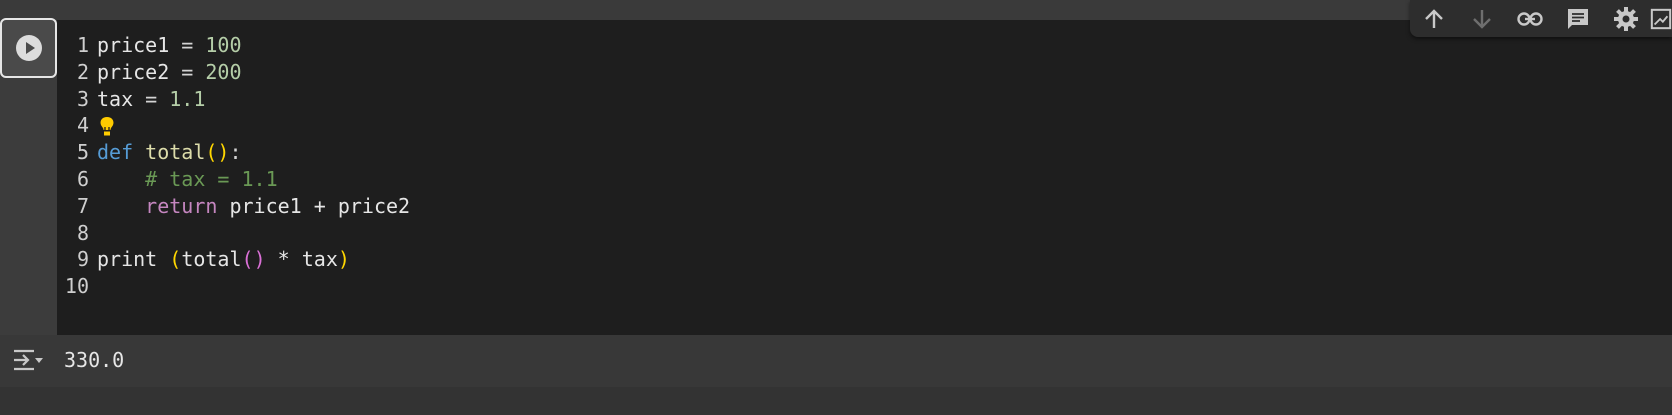 This screenshot has width=1672, height=415. What do you see at coordinates (343, 259) in the screenshot?
I see `code-token: )` at bounding box center [343, 259].